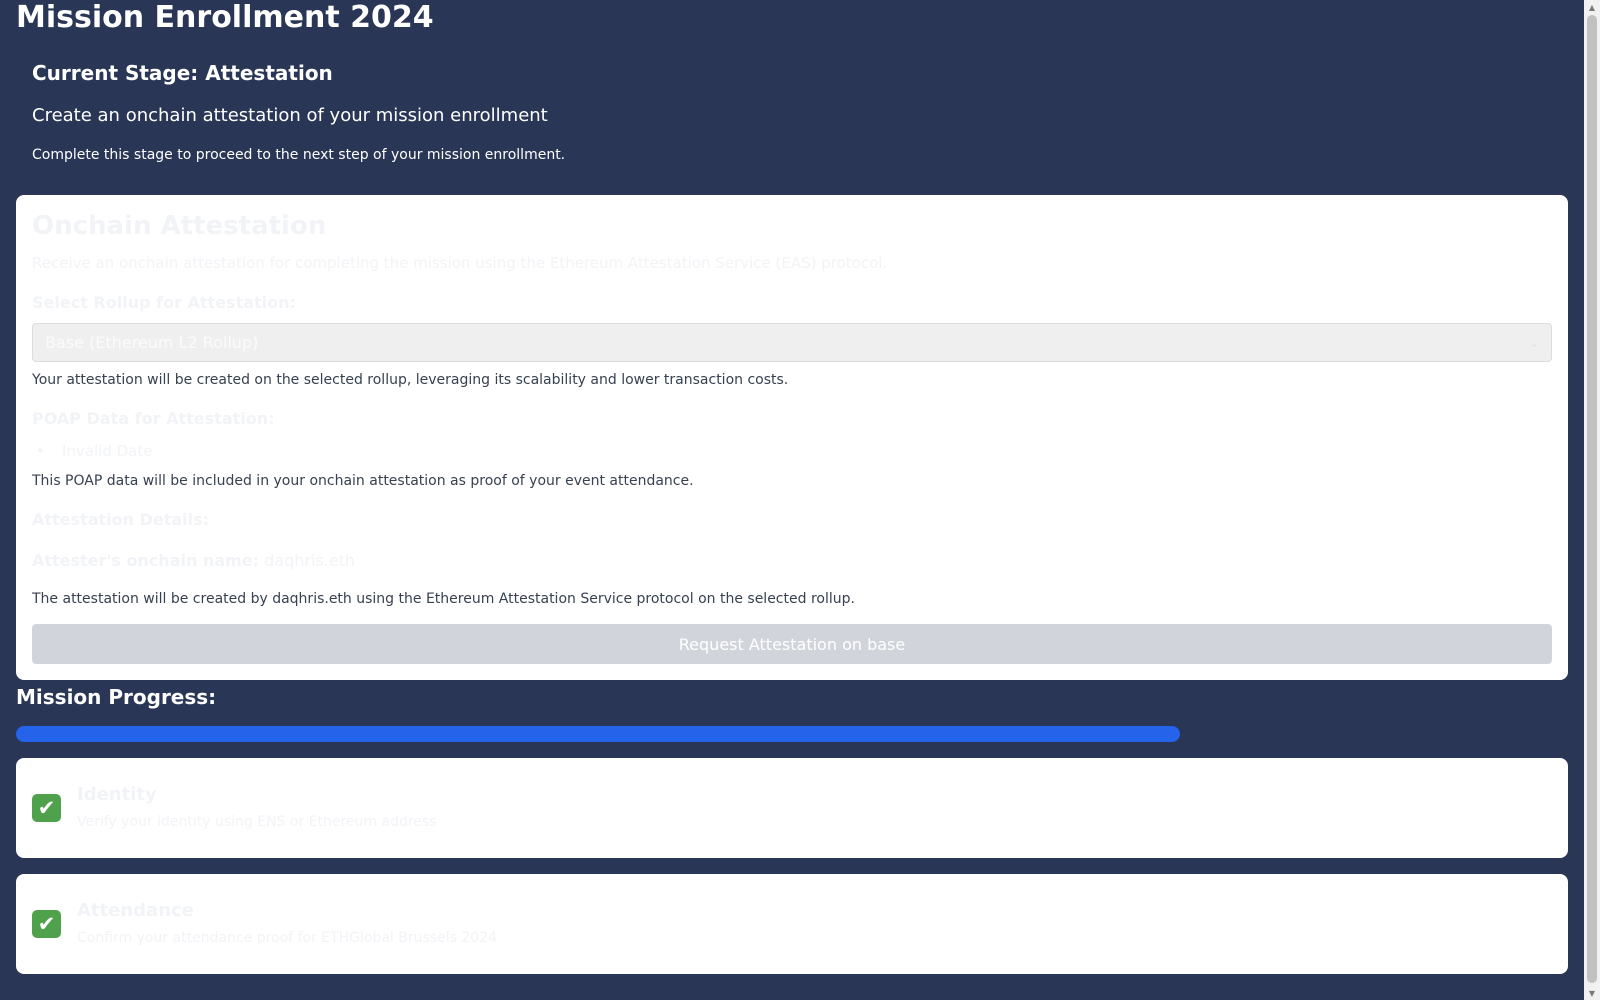 The height and width of the screenshot is (1000, 1600). I want to click on chevron-down-icon: ⌄, so click(1533, 342).